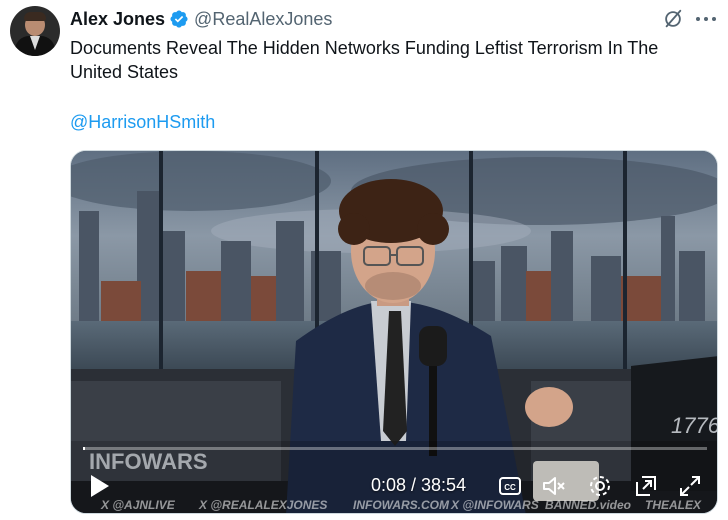 This screenshot has height=520, width=728. What do you see at coordinates (706, 19) in the screenshot?
I see `more-options-icon` at bounding box center [706, 19].